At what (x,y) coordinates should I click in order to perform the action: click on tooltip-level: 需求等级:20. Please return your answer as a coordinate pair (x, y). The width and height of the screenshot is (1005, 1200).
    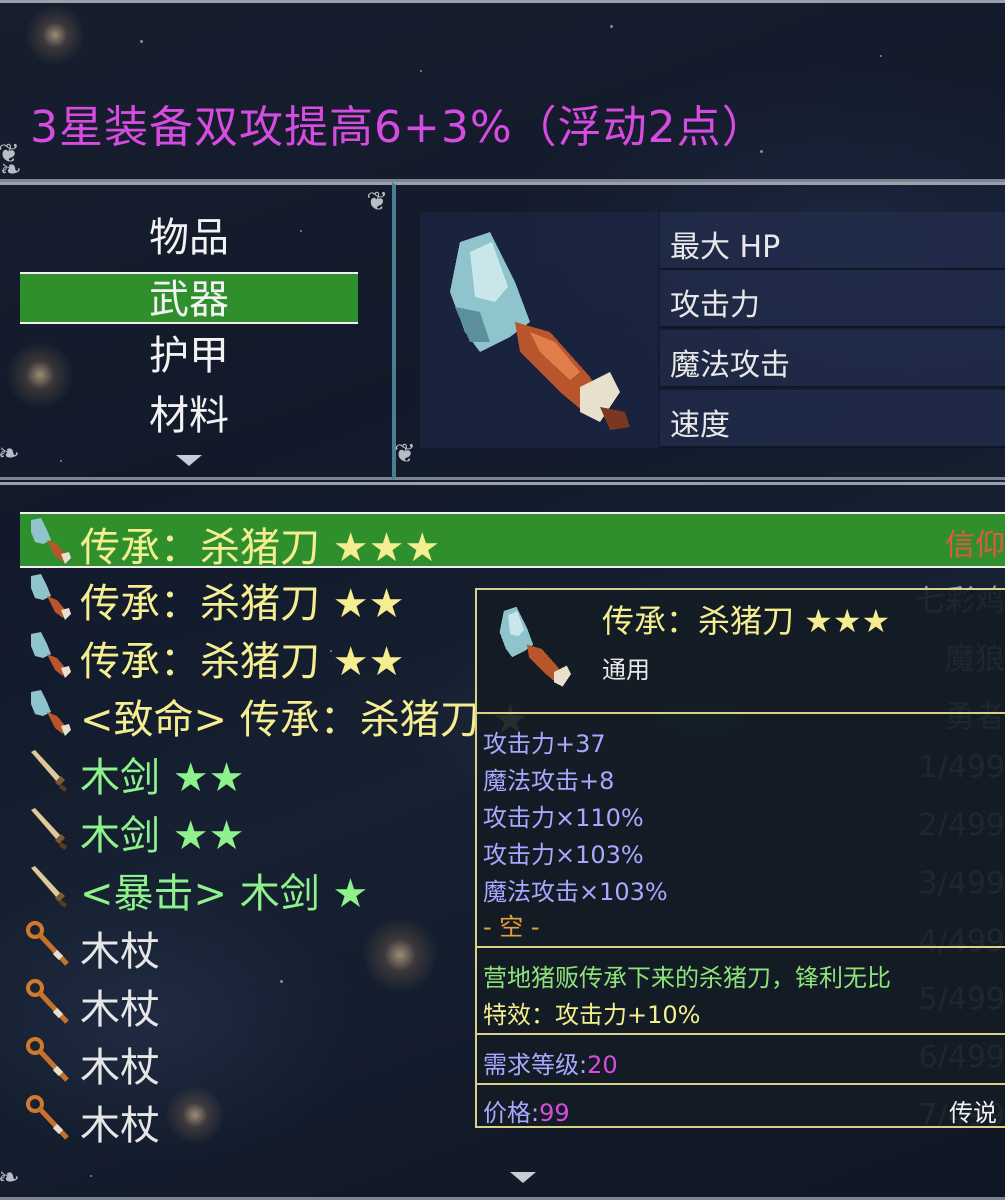
    Looking at the image, I should click on (550, 1065).